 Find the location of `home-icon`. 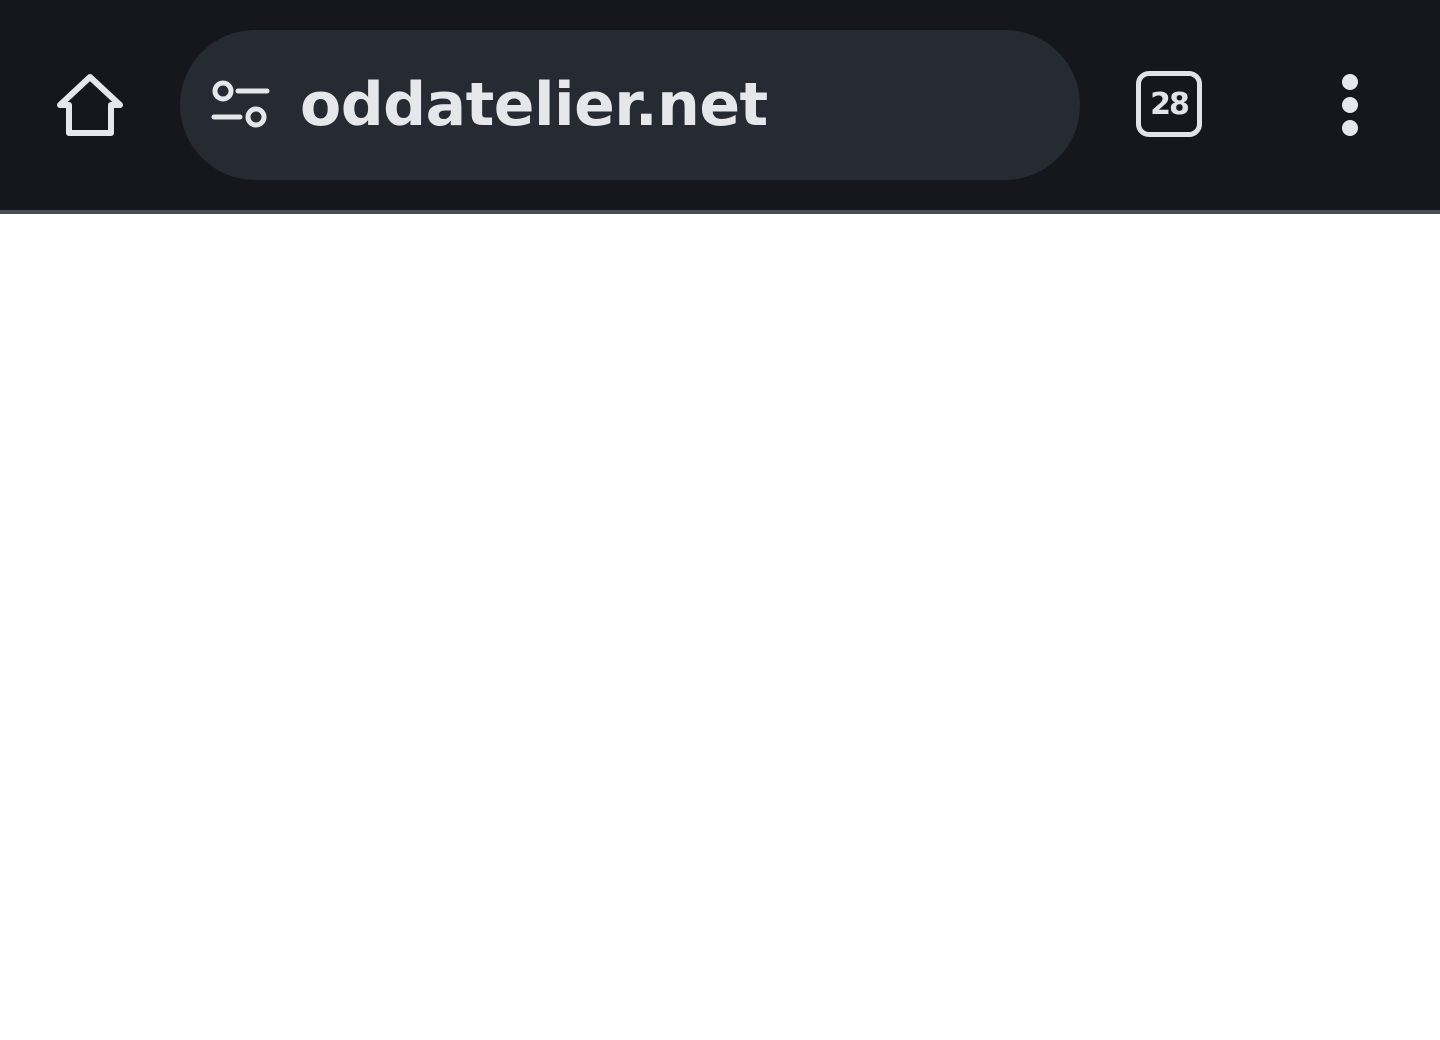

home-icon is located at coordinates (90, 105).